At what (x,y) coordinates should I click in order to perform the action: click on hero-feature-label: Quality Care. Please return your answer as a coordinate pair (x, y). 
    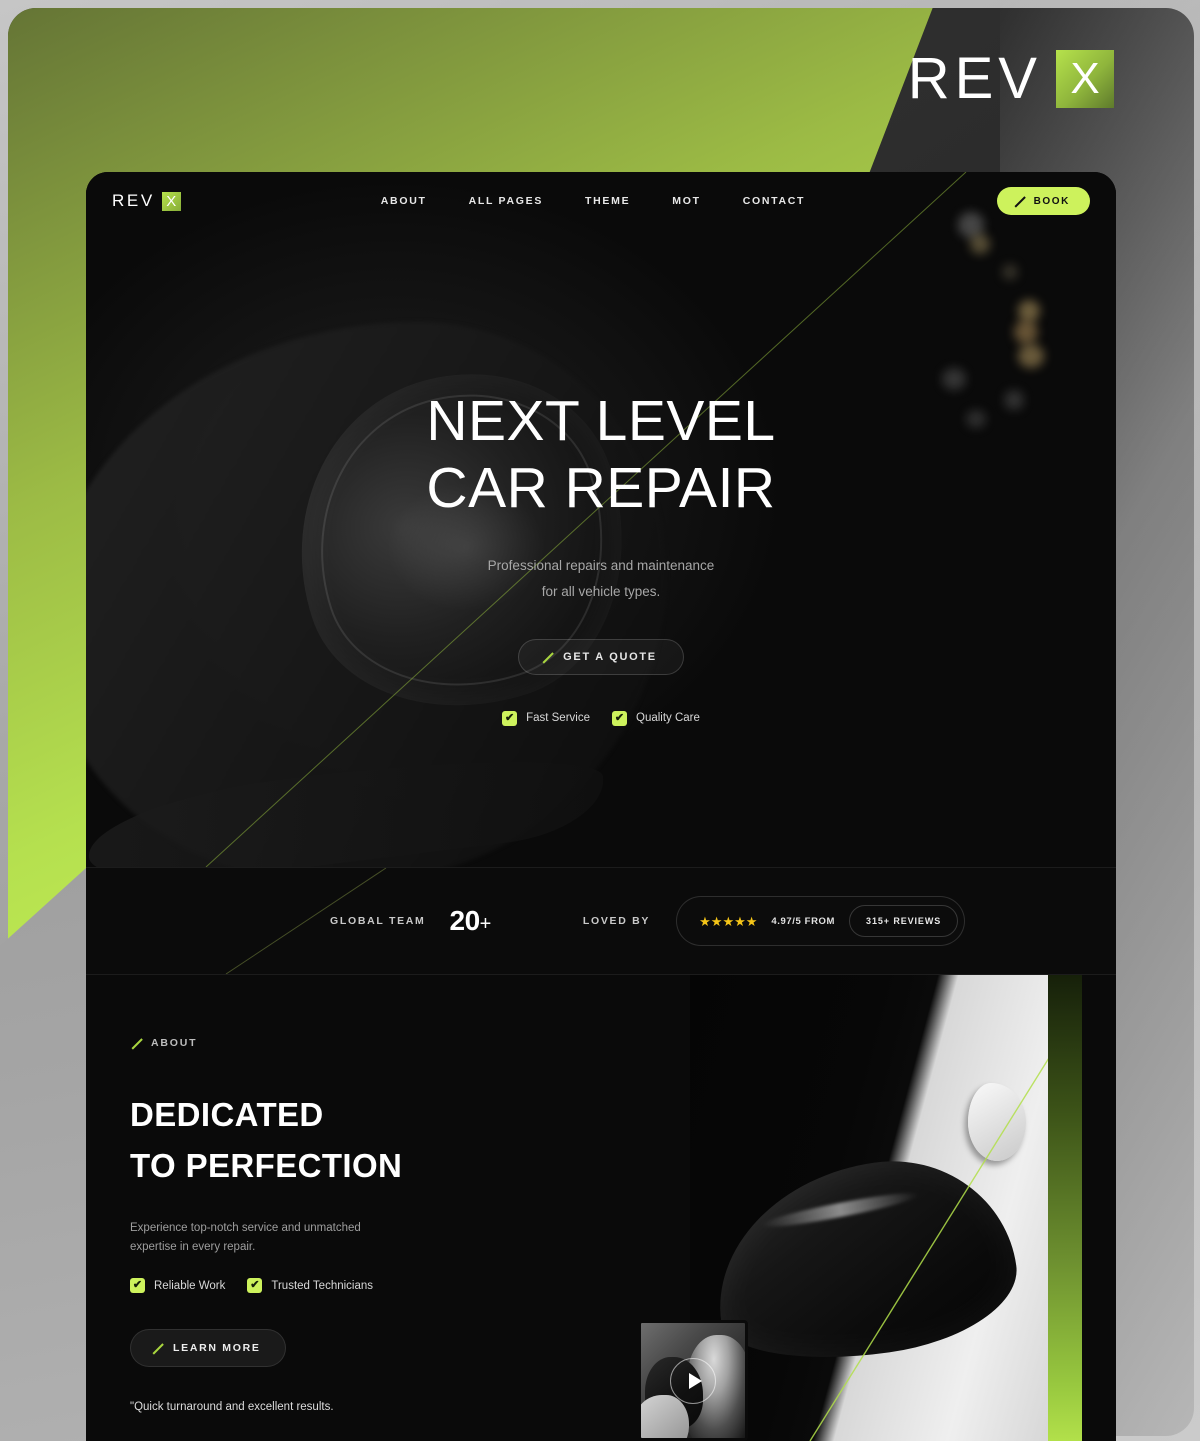
    Looking at the image, I should click on (668, 718).